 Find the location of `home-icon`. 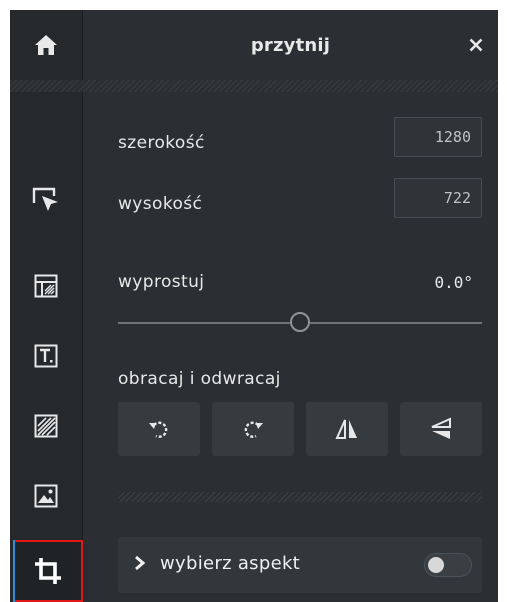

home-icon is located at coordinates (46, 45).